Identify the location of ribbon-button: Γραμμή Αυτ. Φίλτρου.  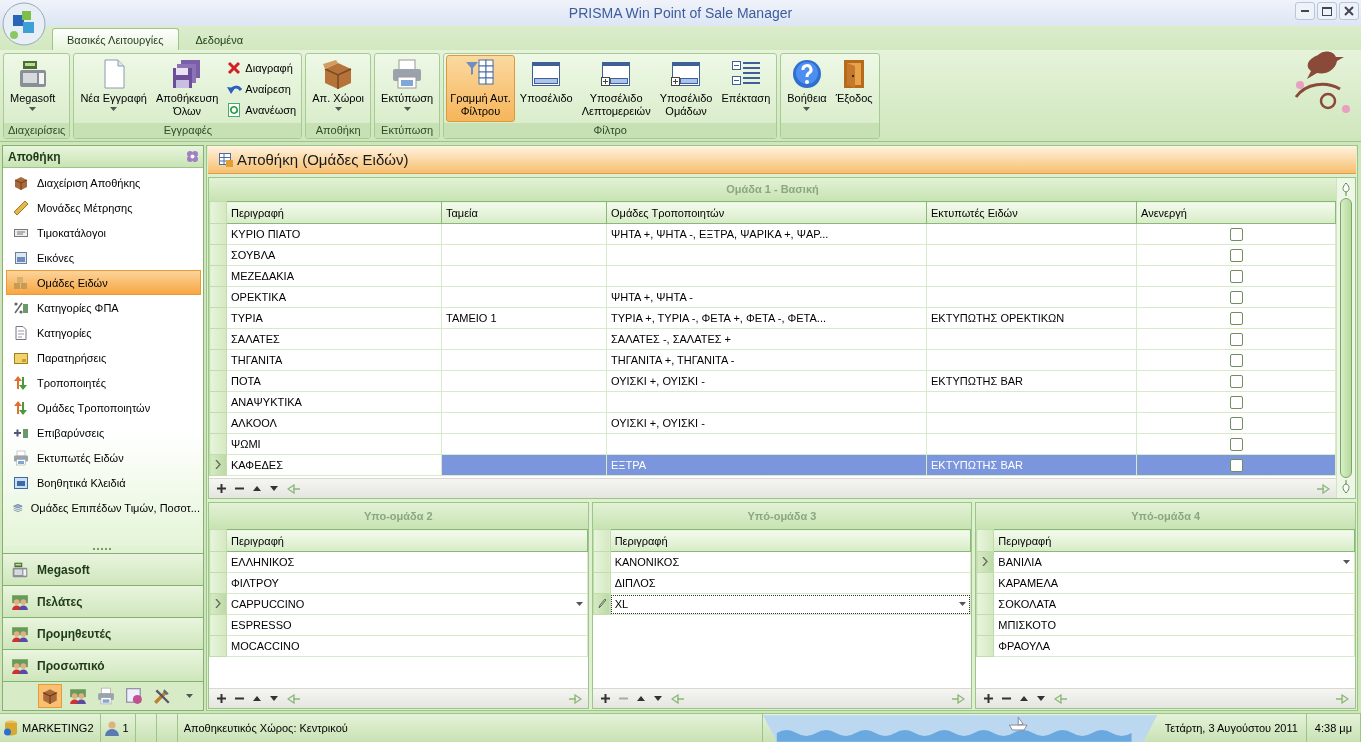
(480, 88).